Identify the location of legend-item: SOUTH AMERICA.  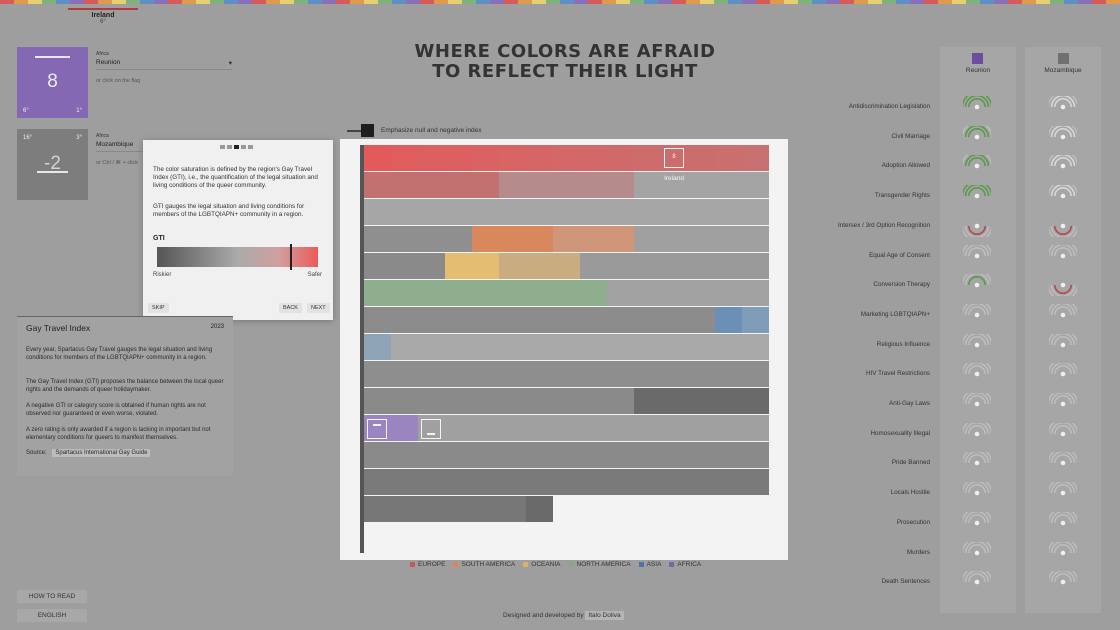
(484, 564).